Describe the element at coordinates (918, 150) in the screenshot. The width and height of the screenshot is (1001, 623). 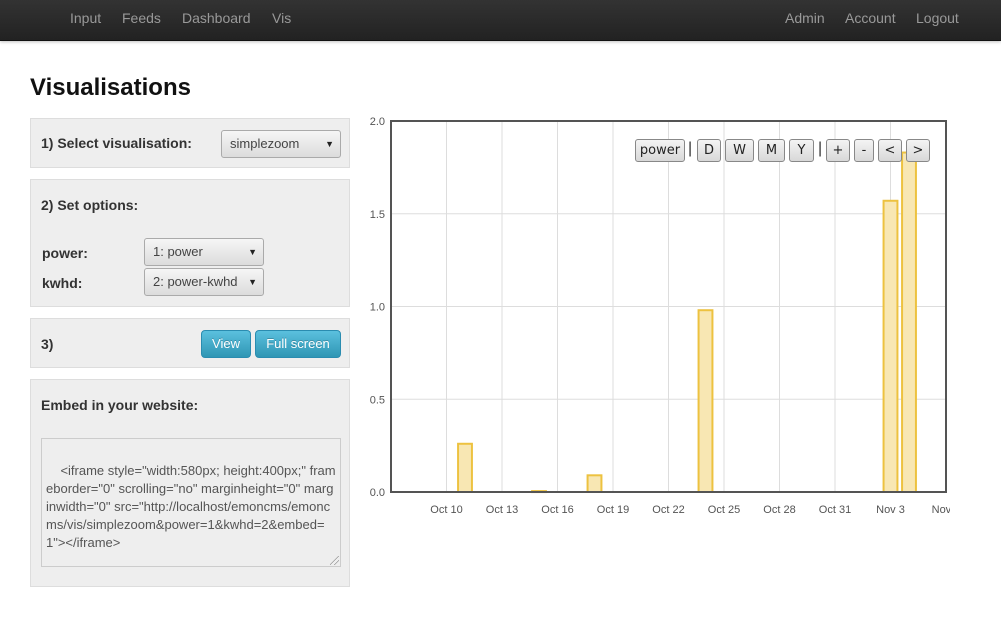
I see `pan-right-button: >` at that location.